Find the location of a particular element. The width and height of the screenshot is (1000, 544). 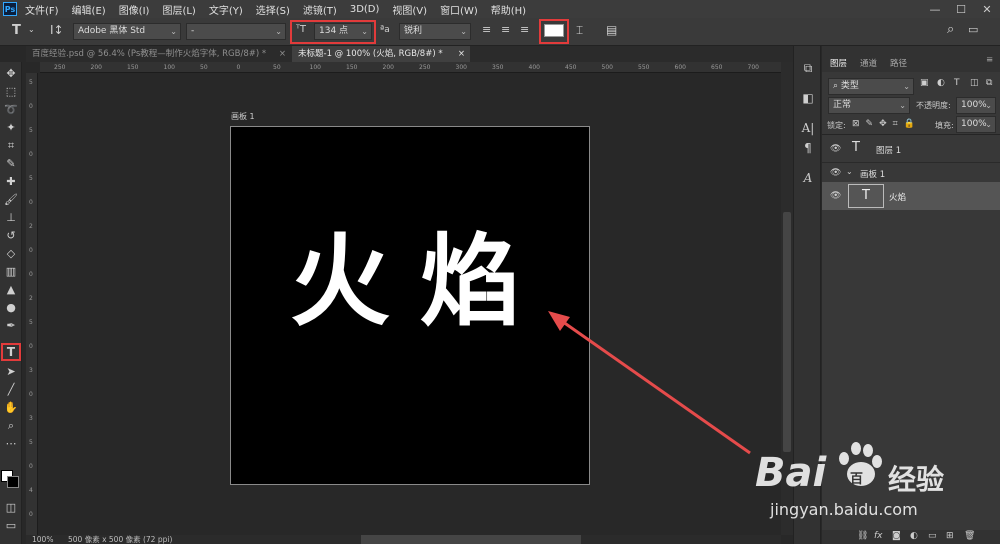

menu-type: 文字(Y) is located at coordinates (226, 9).